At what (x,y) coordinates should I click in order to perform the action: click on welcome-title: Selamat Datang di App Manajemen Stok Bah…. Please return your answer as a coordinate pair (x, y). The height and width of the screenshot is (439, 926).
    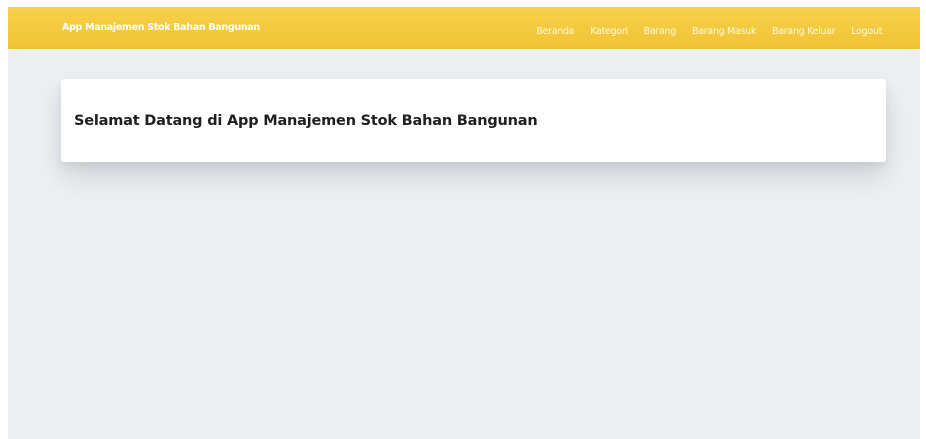
    Looking at the image, I should click on (306, 121).